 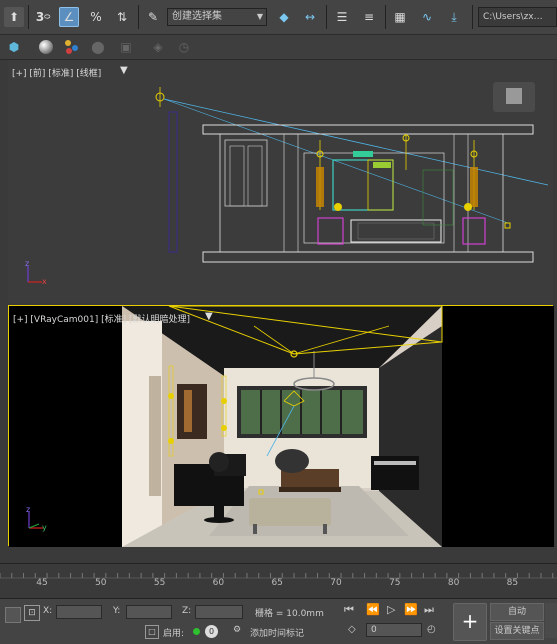 I want to click on key-mode-icon: ◇, so click(x=352, y=629).